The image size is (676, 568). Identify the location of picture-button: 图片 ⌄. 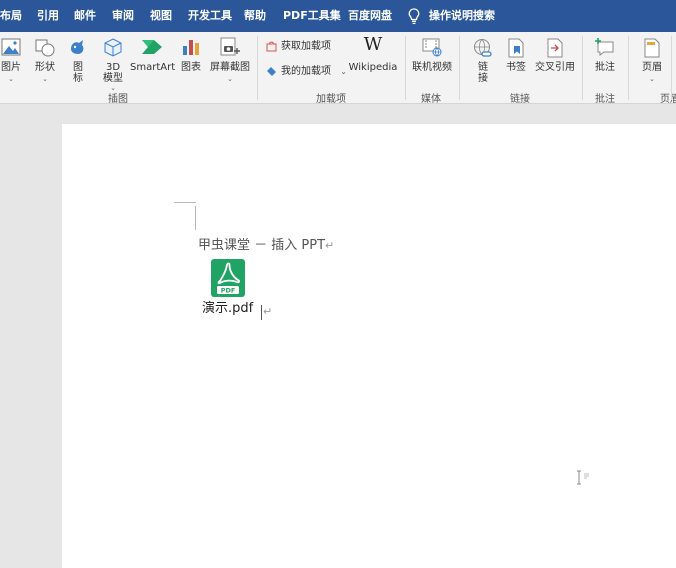
(11, 61).